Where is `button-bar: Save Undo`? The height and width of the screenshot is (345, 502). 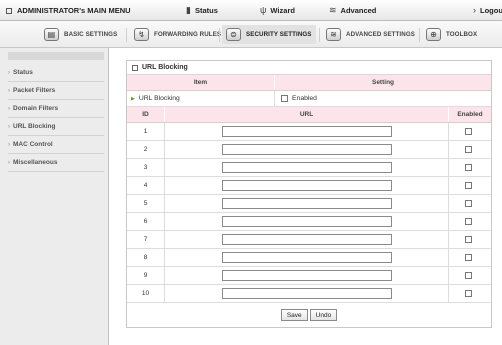 button-bar: Save Undo is located at coordinates (309, 315).